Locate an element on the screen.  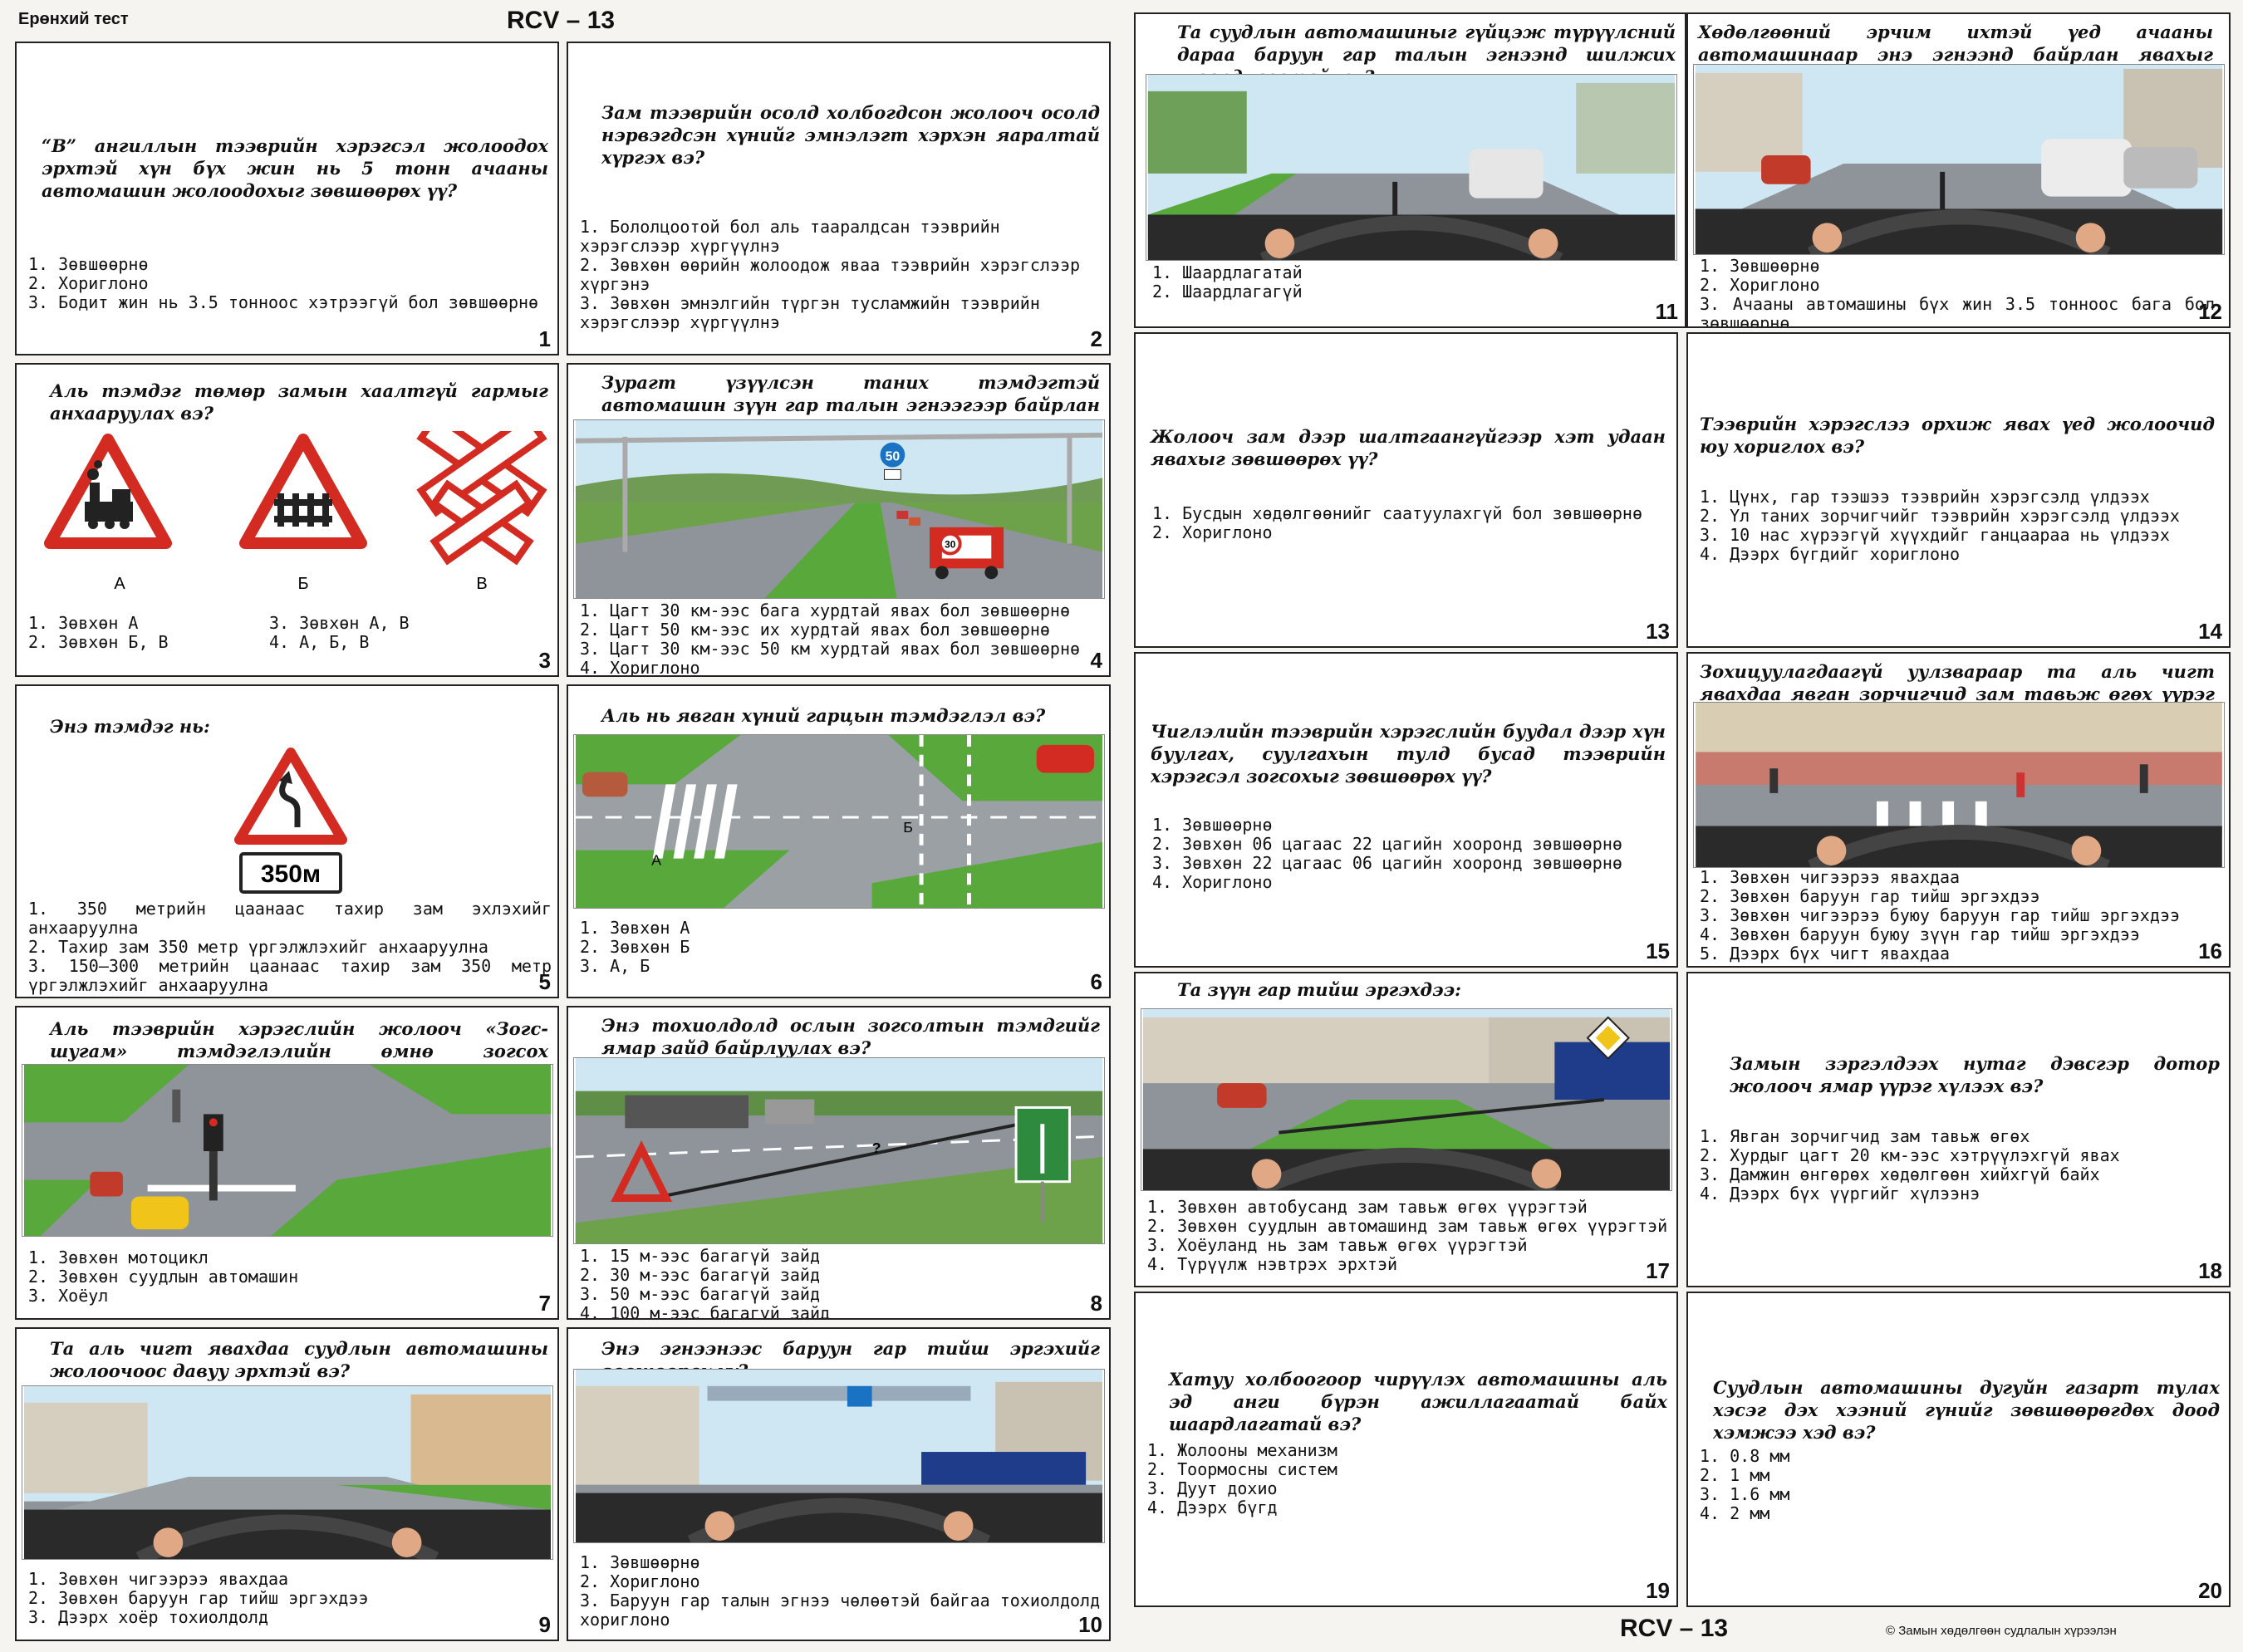
overhead-sign-gantry is located at coordinates (839, 1393).